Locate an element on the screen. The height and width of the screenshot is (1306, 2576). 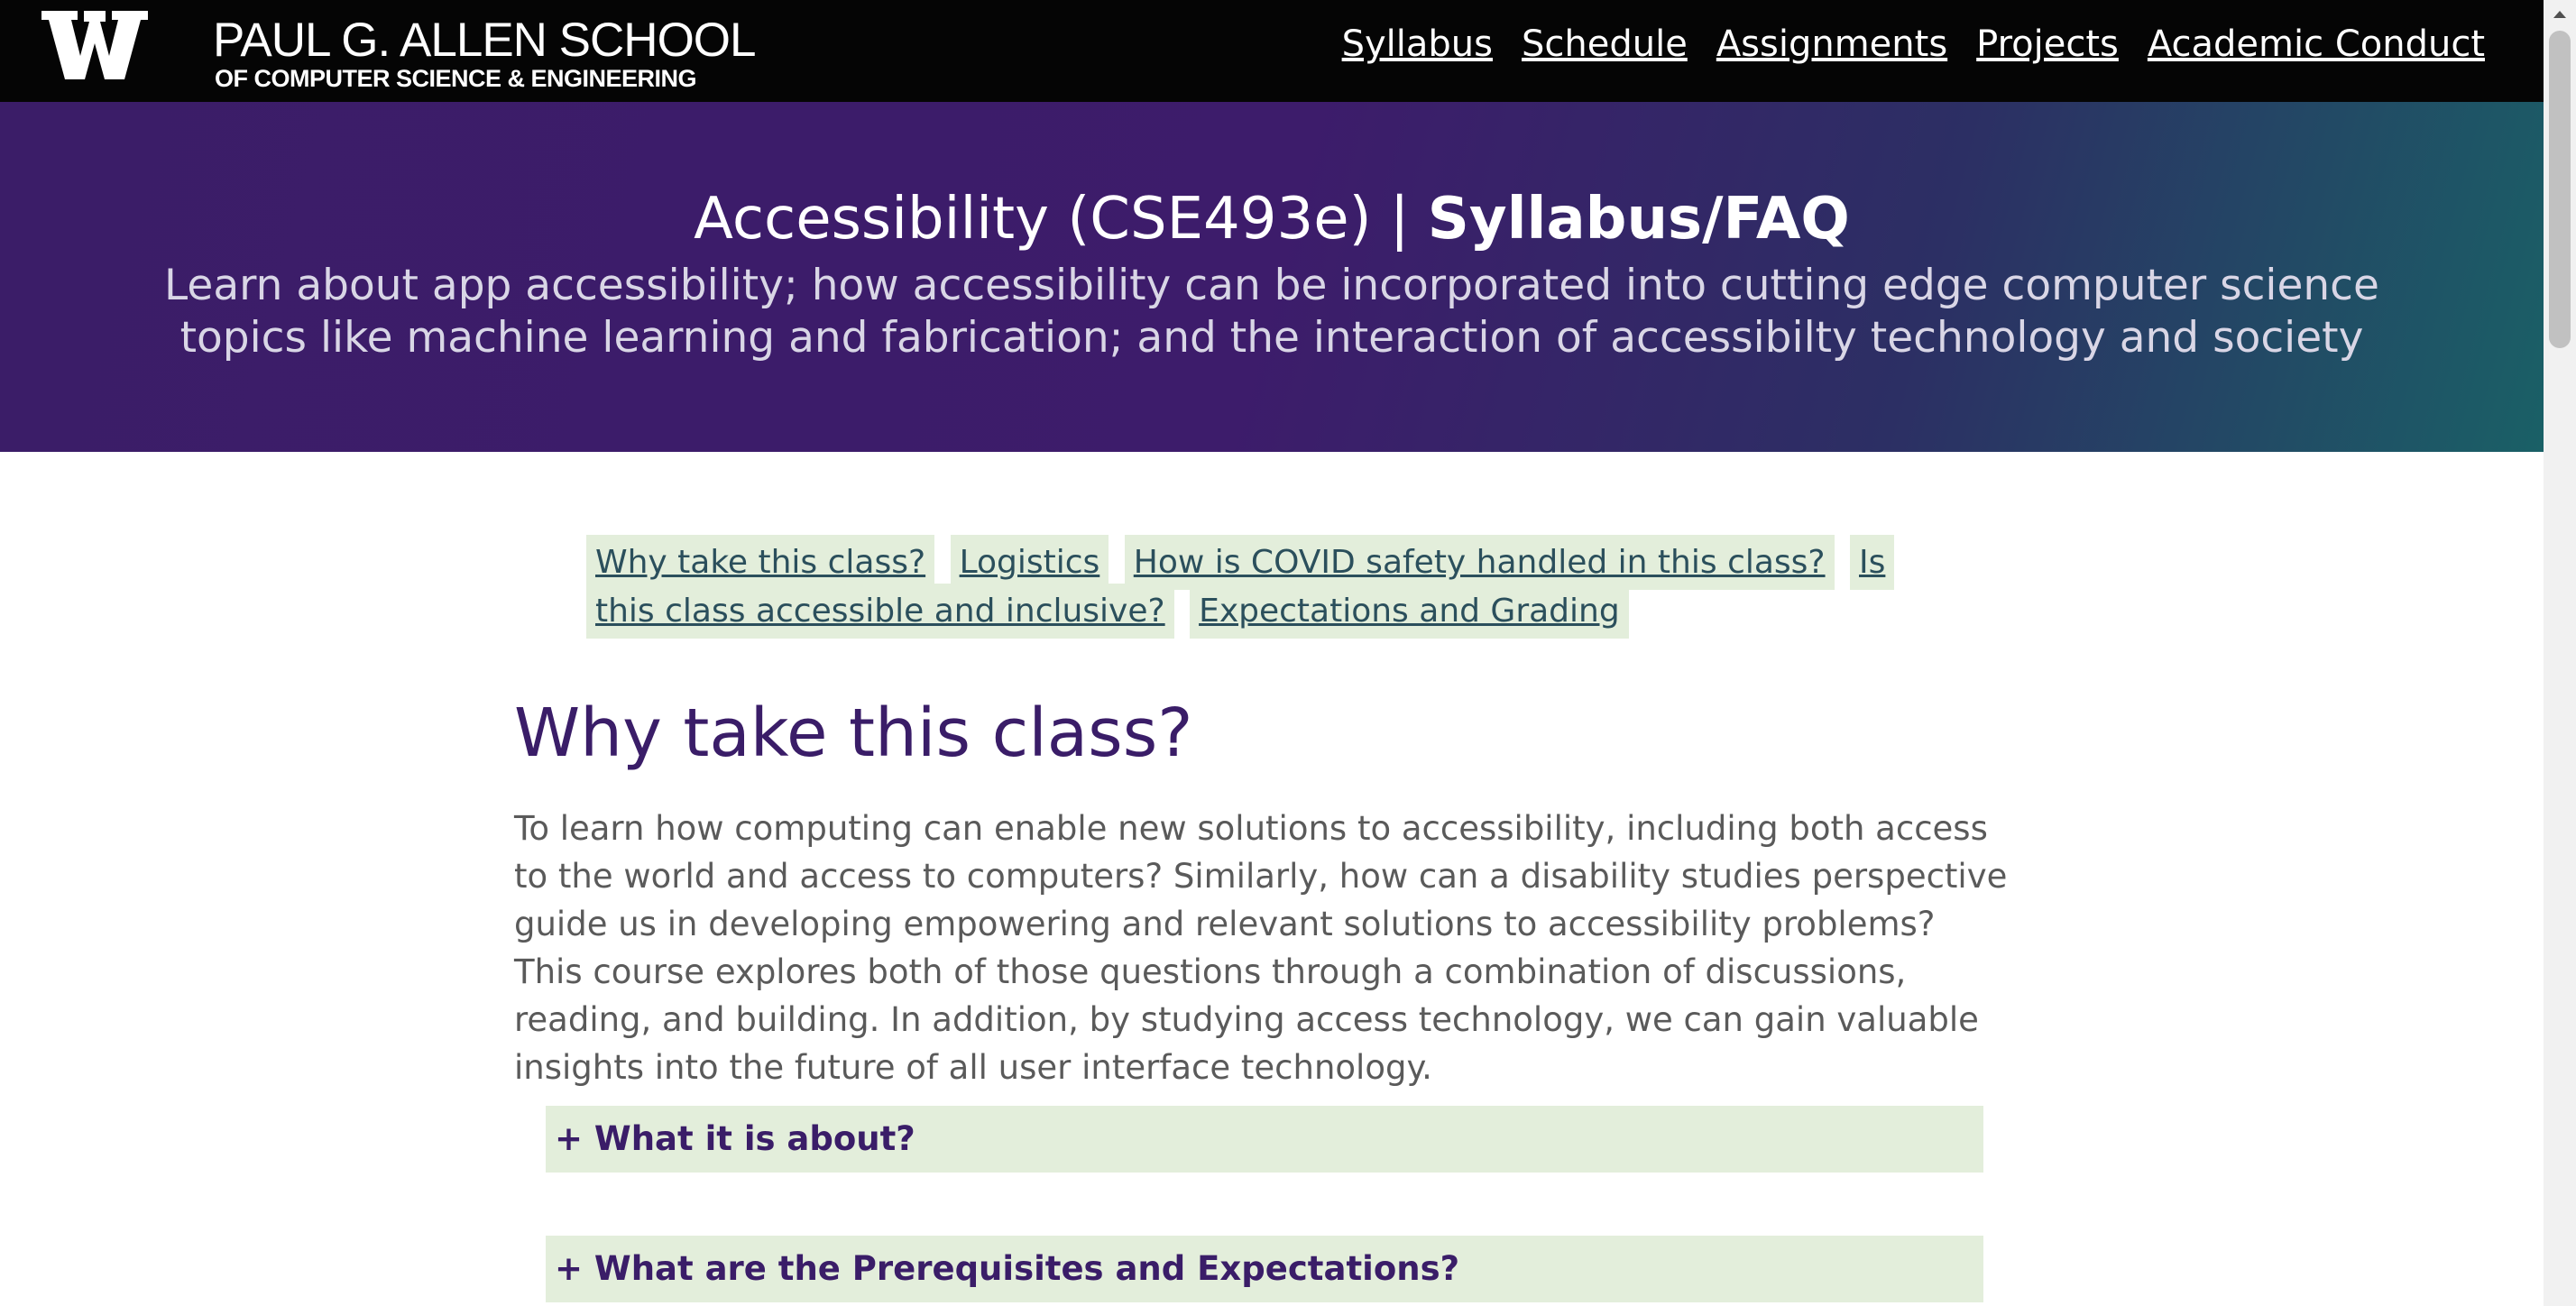
nav-syllabus: Syllabus is located at coordinates (1417, 44).